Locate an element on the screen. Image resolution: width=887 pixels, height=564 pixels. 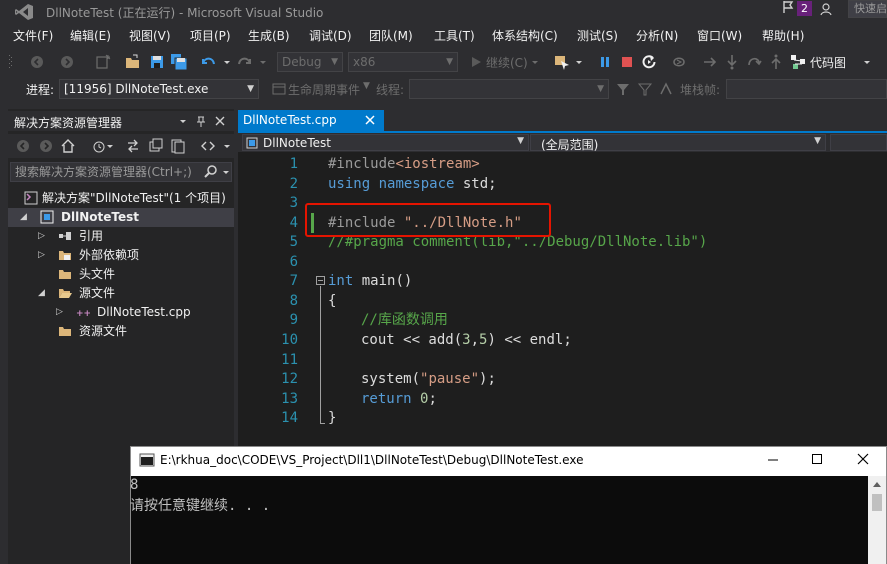
solution-config-select: Debug ▼ is located at coordinates (310, 62).